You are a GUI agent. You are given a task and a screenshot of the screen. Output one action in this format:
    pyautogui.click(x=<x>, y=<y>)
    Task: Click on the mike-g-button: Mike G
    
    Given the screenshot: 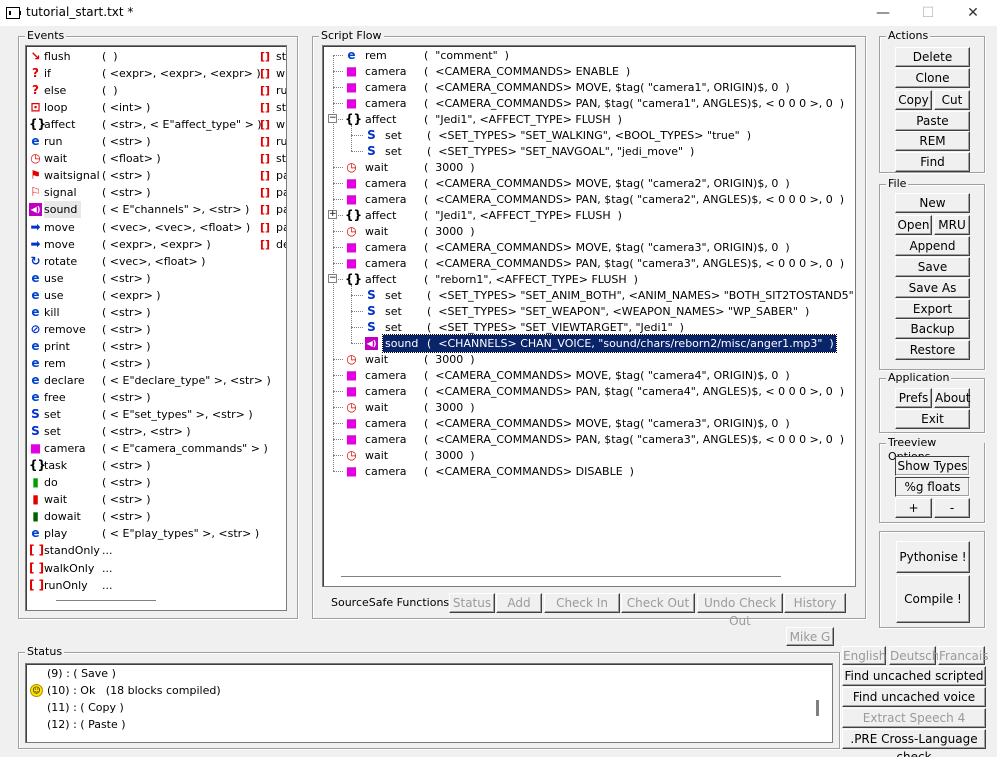 What is the action you would take?
    pyautogui.click(x=810, y=636)
    